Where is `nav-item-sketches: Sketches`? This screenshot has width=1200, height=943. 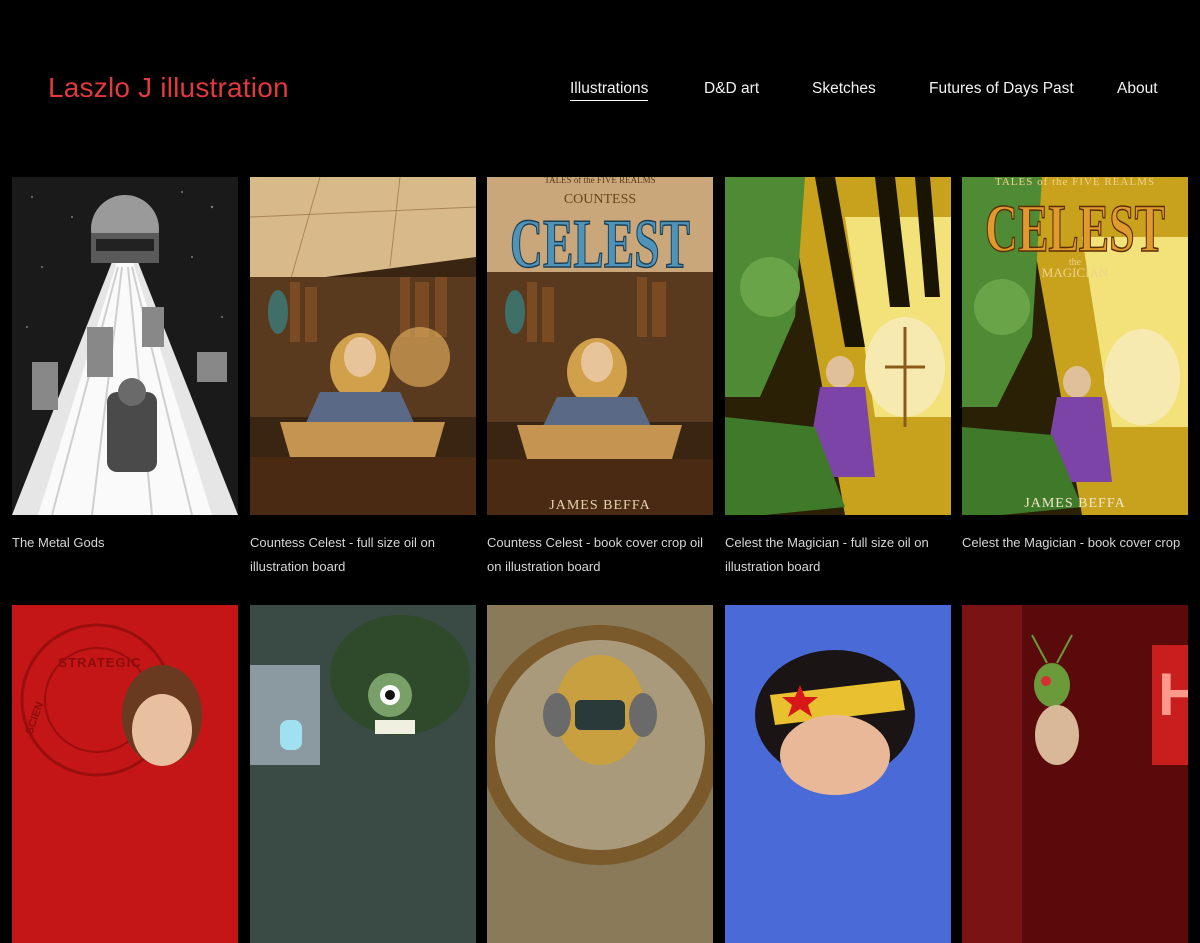 nav-item-sketches: Sketches is located at coordinates (844, 89).